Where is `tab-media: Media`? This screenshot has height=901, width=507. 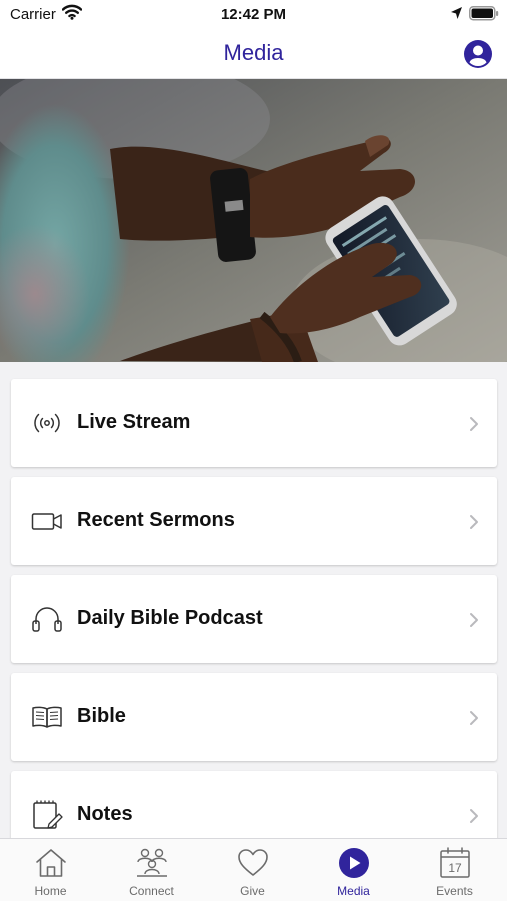
tab-media: Media is located at coordinates (353, 870).